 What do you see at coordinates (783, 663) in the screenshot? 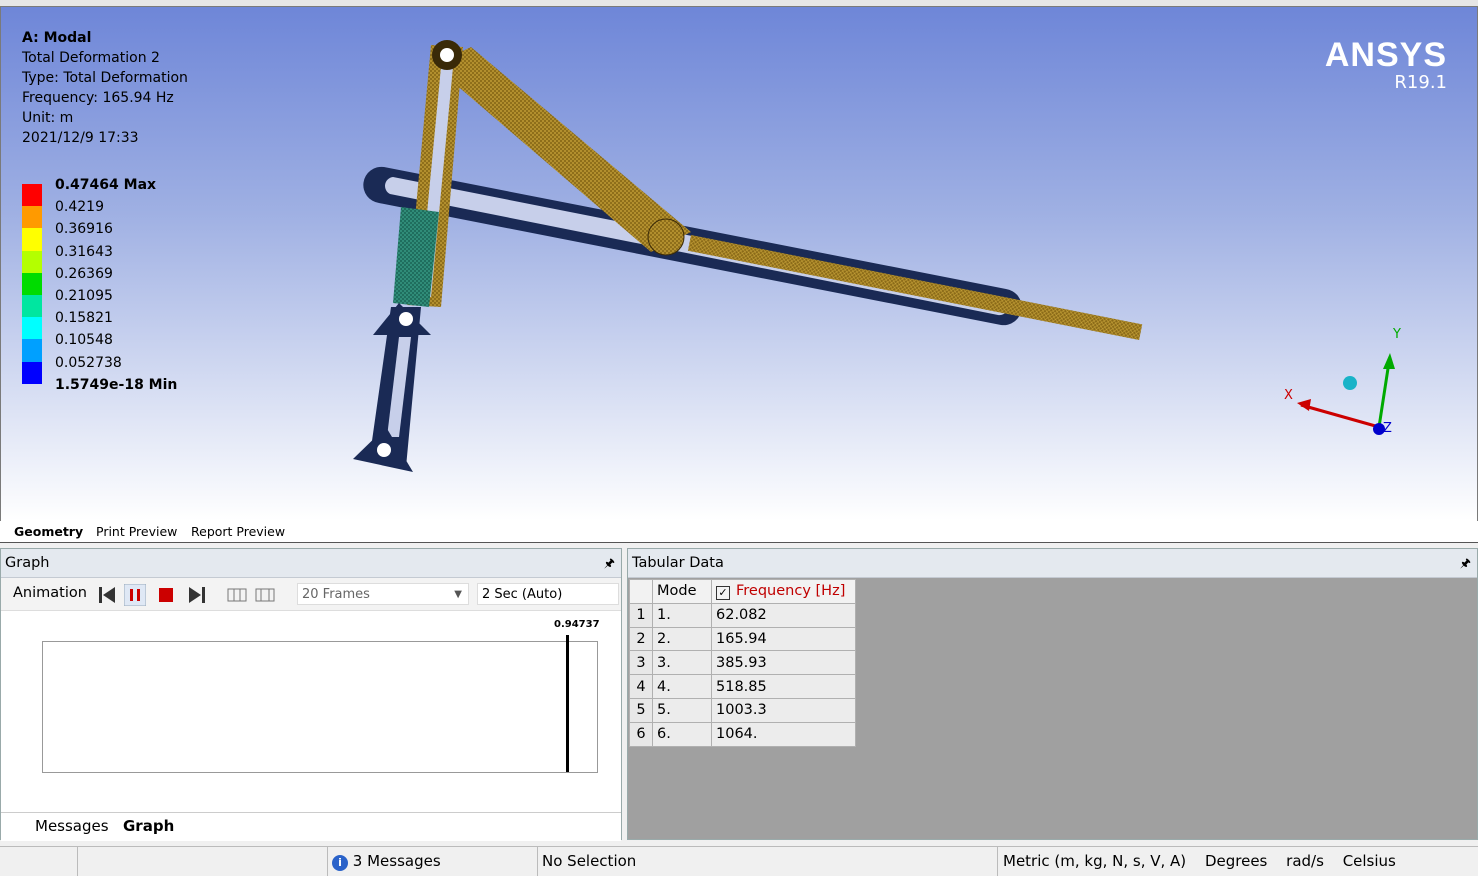
I see `frequency-cell: 385.93` at bounding box center [783, 663].